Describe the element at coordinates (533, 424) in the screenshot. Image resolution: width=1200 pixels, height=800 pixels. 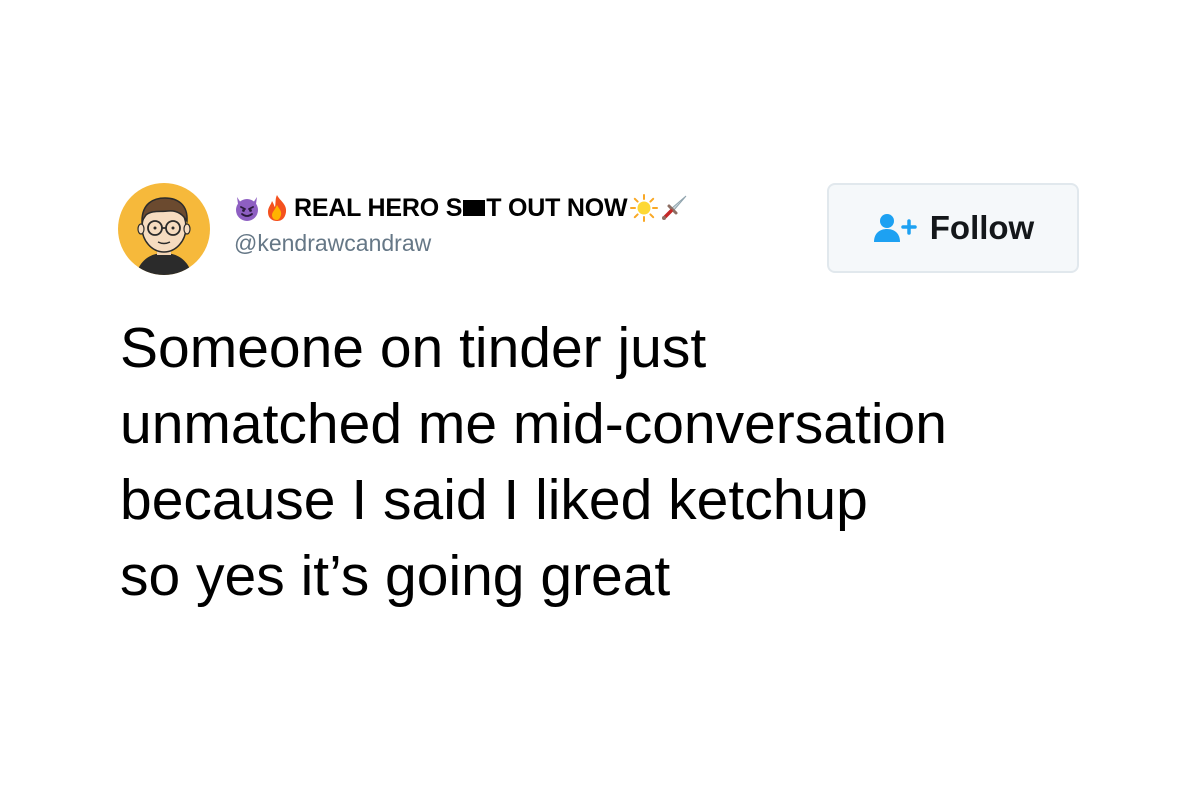
I see `tweet-text-line: unmatched me mid-conversation` at that location.